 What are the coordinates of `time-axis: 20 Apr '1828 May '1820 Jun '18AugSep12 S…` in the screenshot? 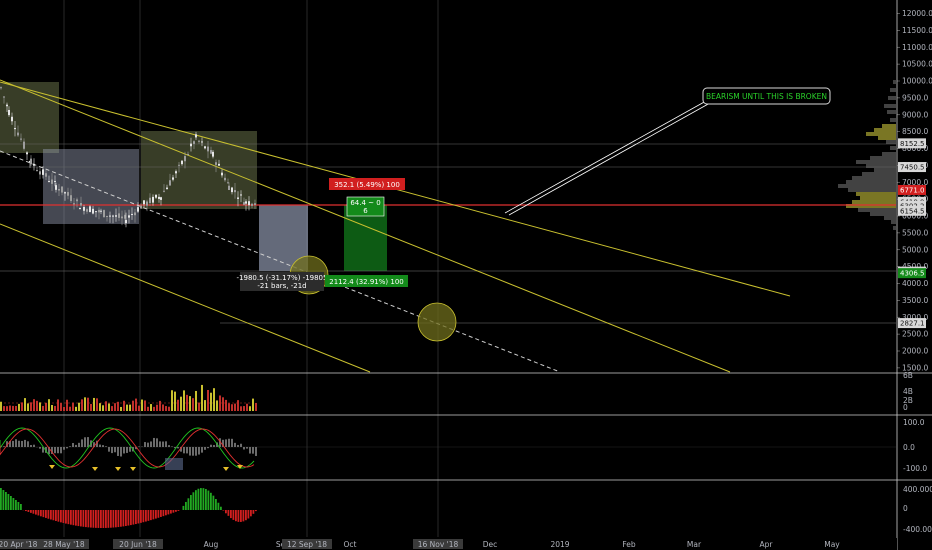 It's located at (448, 544).